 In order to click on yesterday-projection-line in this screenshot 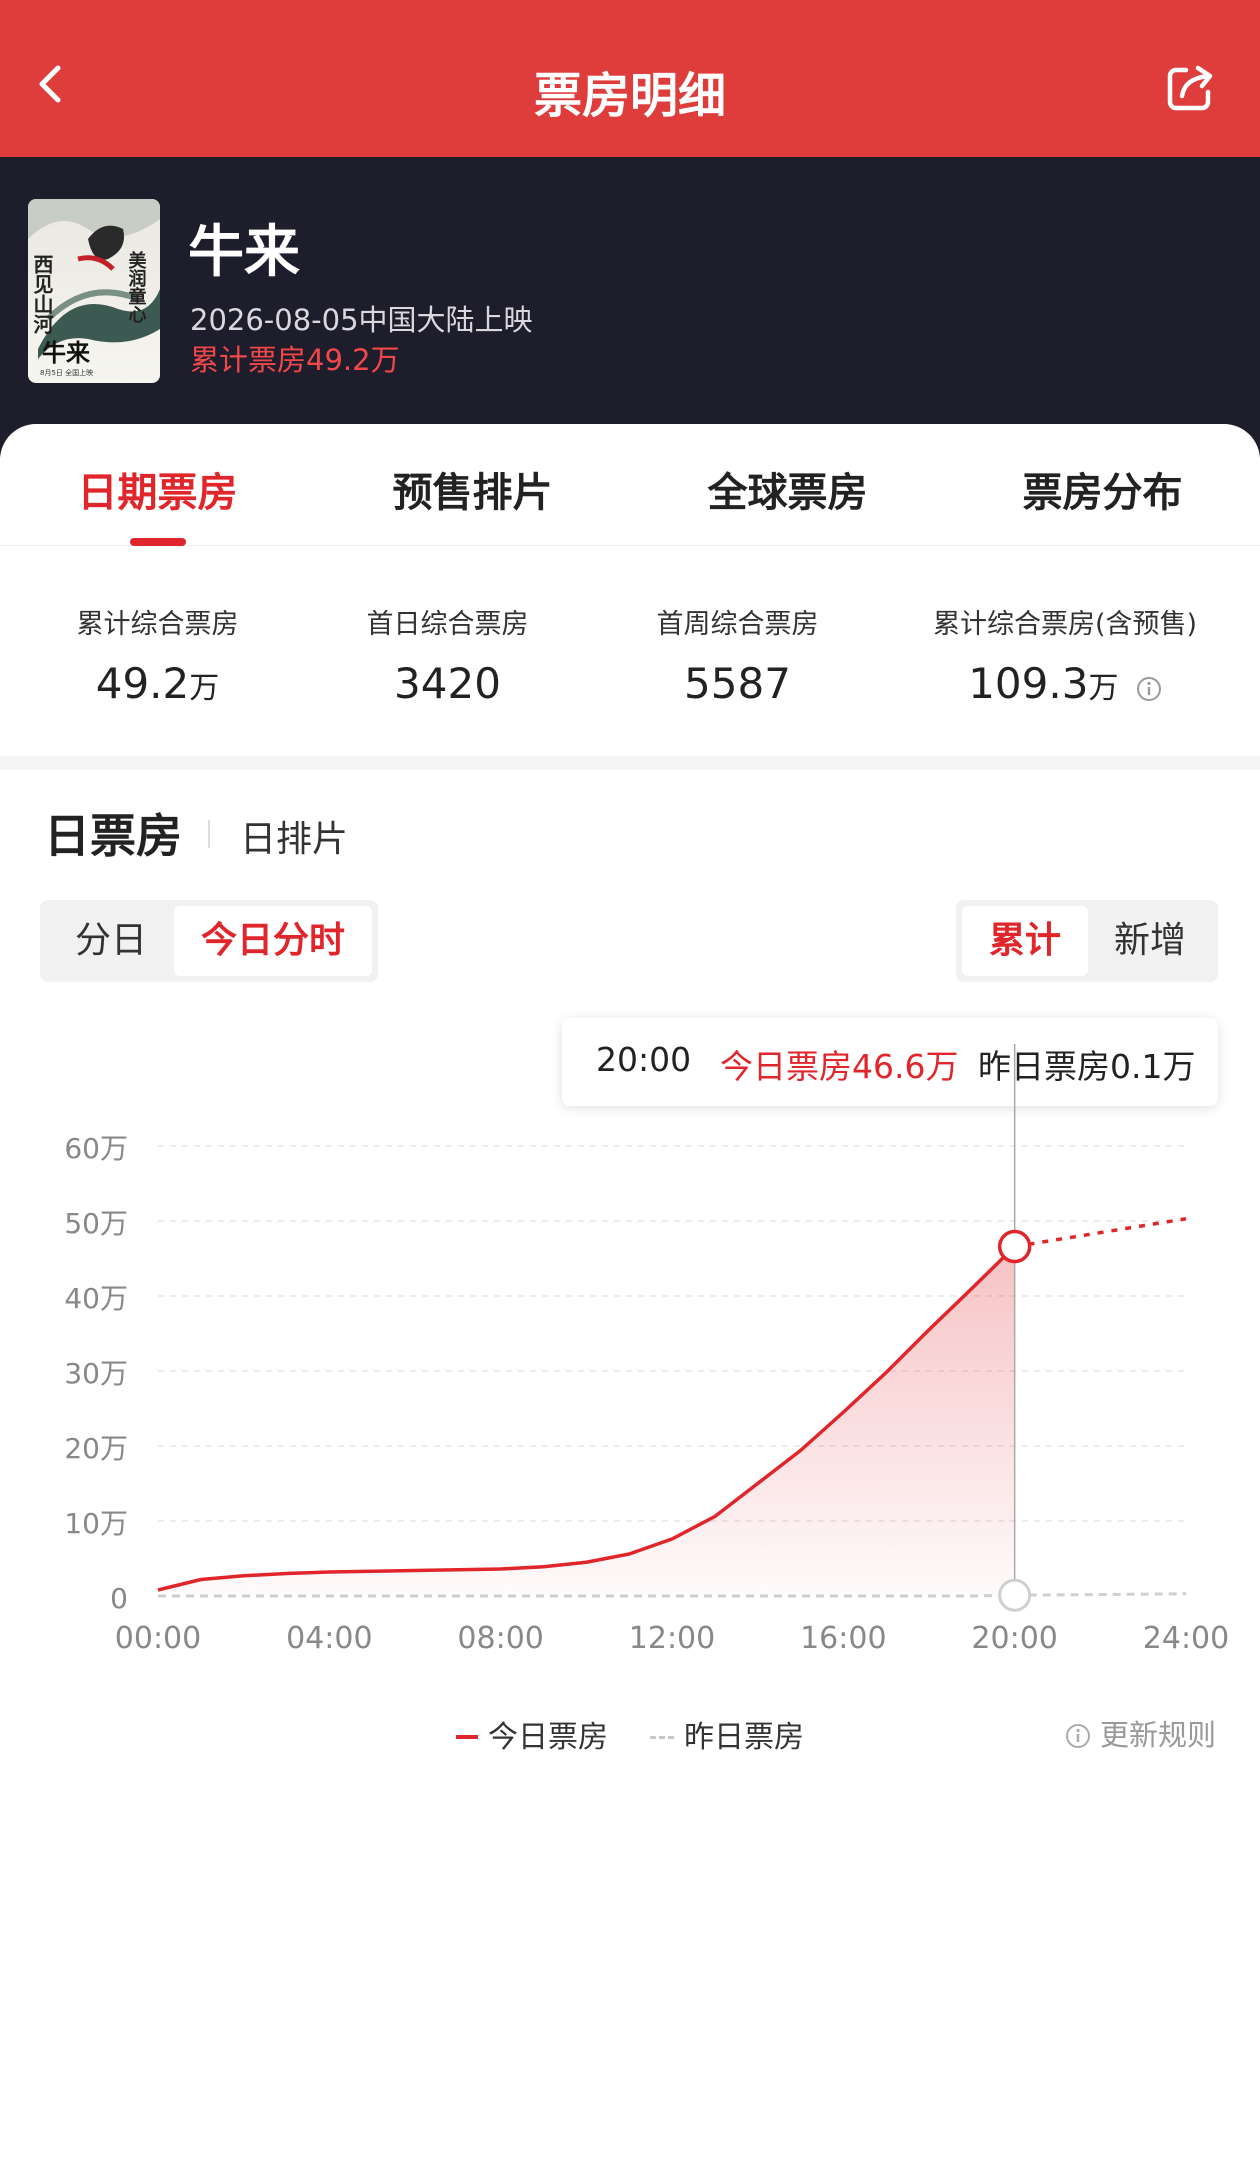, I will do `click(1100, 1594)`.